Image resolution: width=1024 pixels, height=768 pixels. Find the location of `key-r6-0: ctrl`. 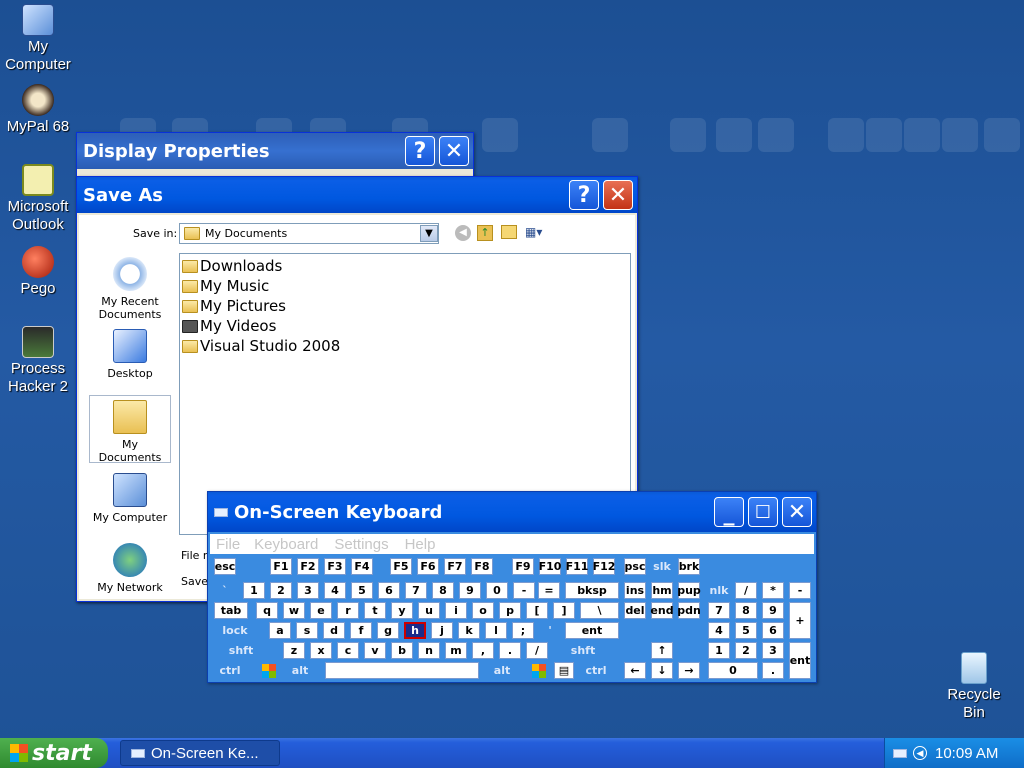

key-r6-0: ctrl is located at coordinates (230, 670).